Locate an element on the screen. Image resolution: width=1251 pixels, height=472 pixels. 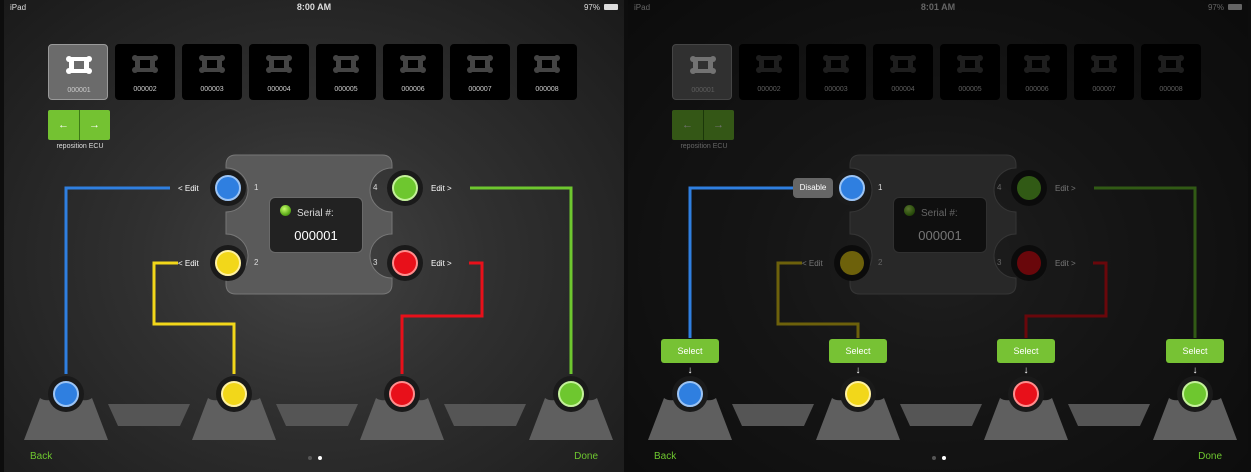
pin-1-edit-link: < Edit is located at coordinates (188, 188).